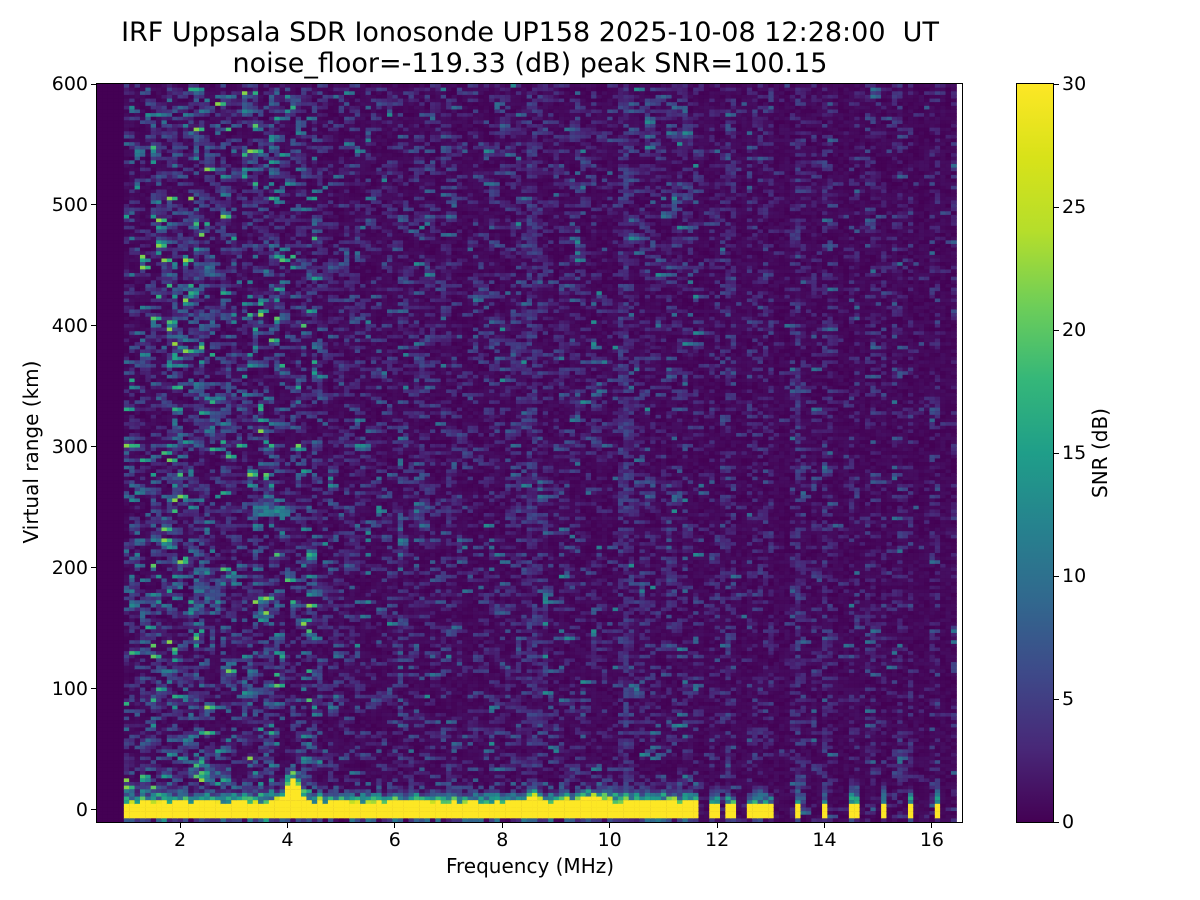 Image resolution: width=1200 pixels, height=900 pixels. Describe the element at coordinates (932, 840) in the screenshot. I see `x-axis-tick-label: 16` at that location.